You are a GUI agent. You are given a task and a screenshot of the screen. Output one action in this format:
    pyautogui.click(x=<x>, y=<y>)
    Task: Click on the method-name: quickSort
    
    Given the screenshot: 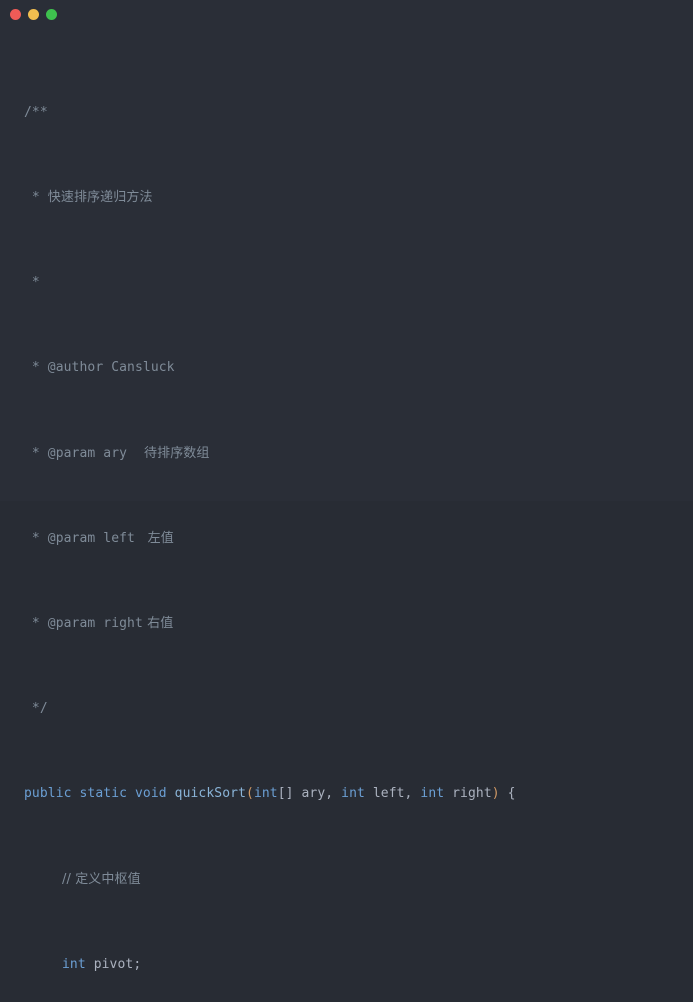 What is the action you would take?
    pyautogui.click(x=210, y=794)
    